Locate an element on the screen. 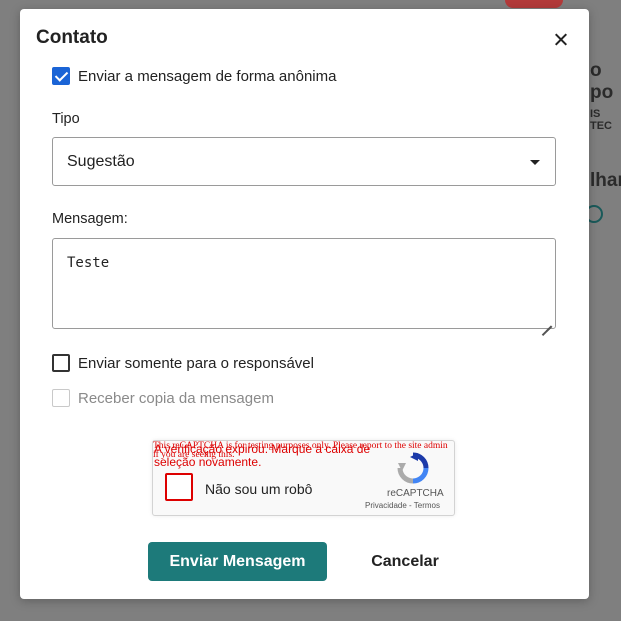 This screenshot has height=621, width=621. copy-checkbox is located at coordinates (61, 398).